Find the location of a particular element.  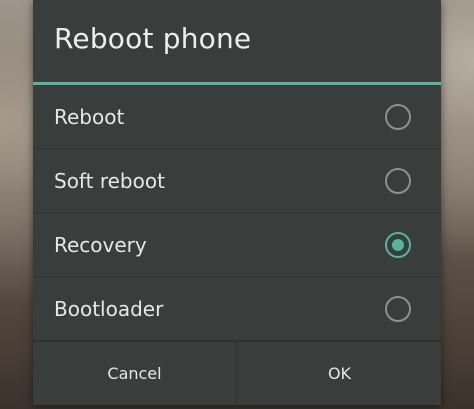

option-label: Soft reboot is located at coordinates (109, 181).